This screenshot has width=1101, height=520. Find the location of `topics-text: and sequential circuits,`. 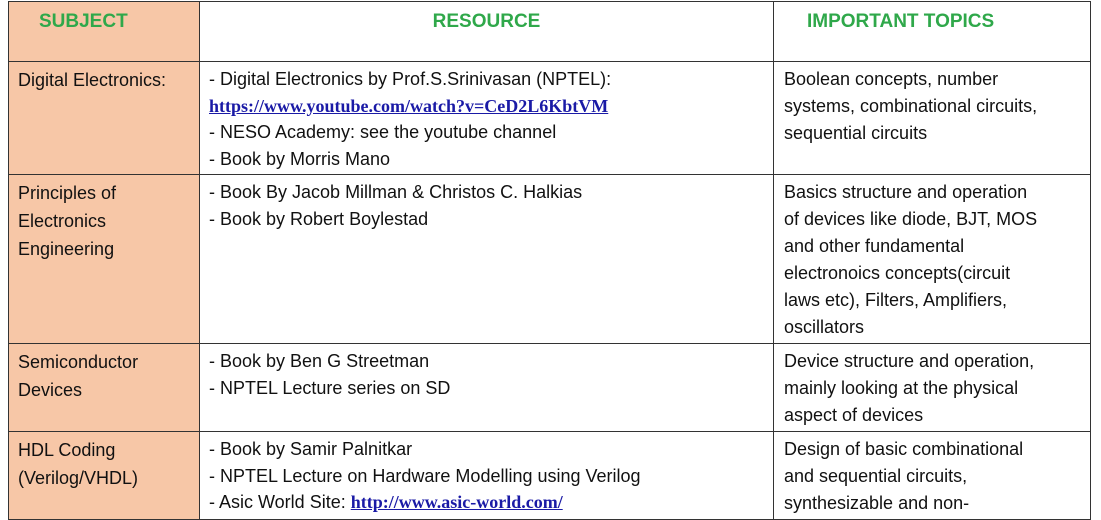

topics-text: and sequential circuits, is located at coordinates (876, 476).